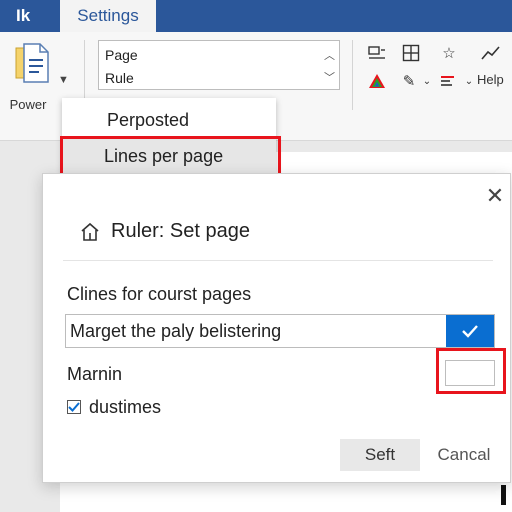 The image size is (512, 512). I want to click on table-icon, so click(411, 53).